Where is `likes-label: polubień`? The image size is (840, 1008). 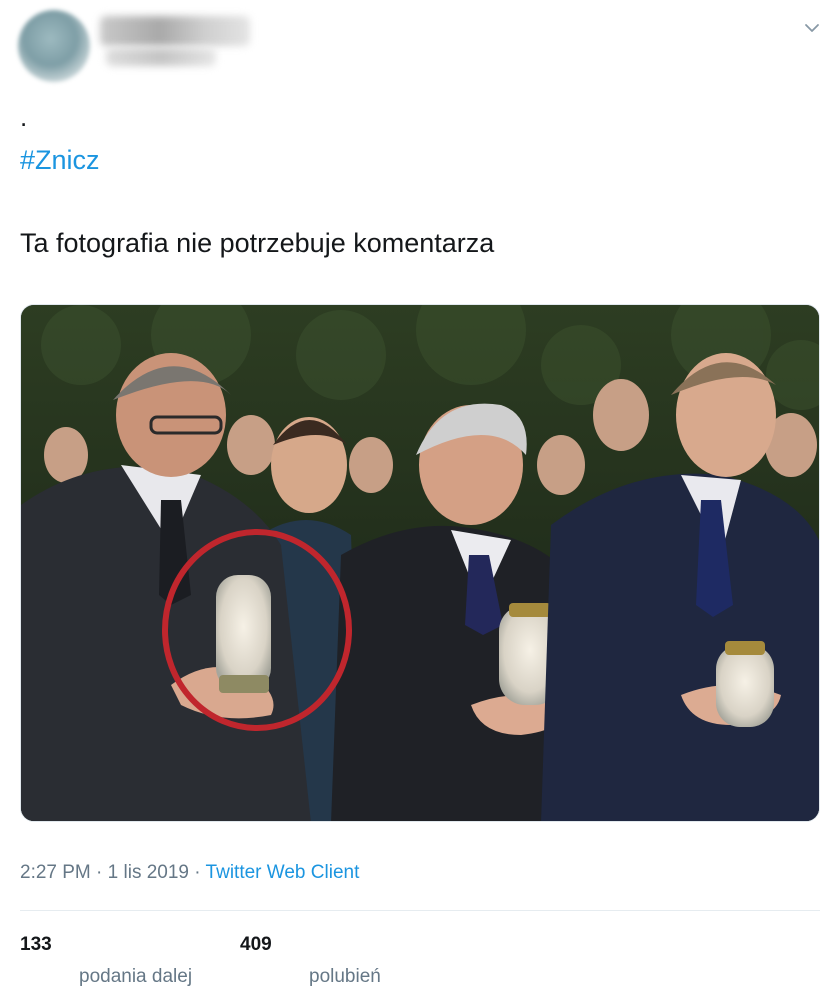 likes-label: polubień is located at coordinates (345, 976).